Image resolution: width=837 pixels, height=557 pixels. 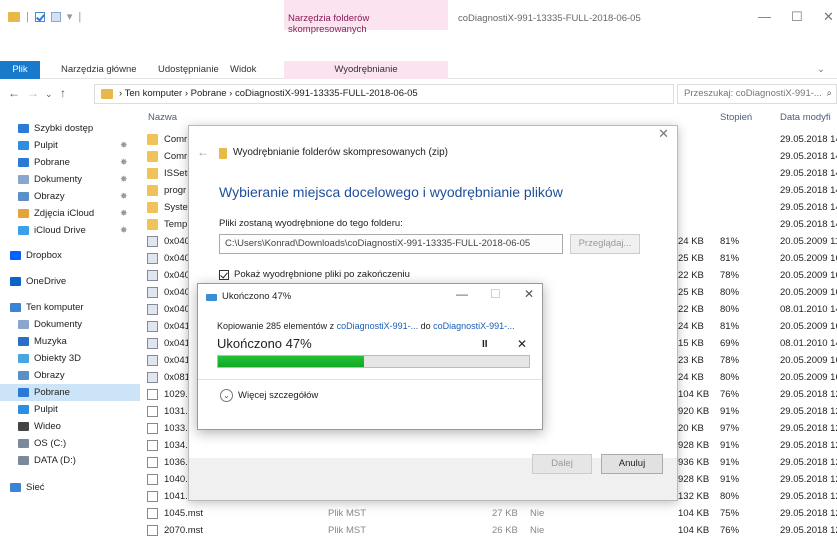 What do you see at coordinates (33, 93) in the screenshot?
I see `forward-button: →` at bounding box center [33, 93].